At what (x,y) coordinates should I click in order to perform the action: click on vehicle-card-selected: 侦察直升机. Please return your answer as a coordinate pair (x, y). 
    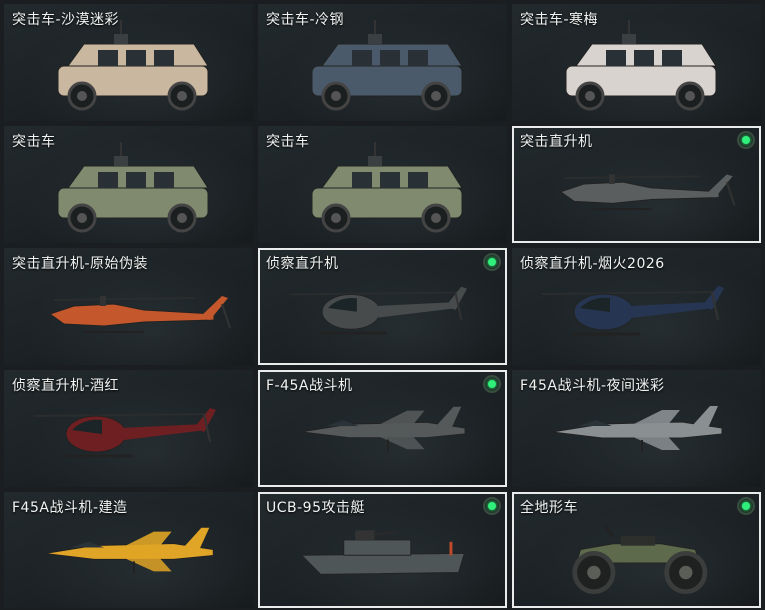
    Looking at the image, I should click on (382, 306).